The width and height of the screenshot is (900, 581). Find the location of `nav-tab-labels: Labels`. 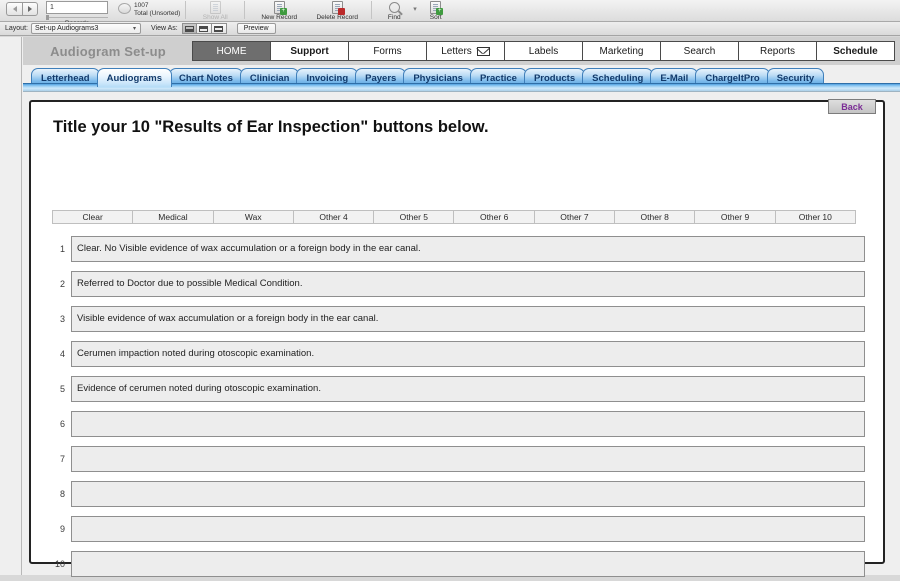

nav-tab-labels: Labels is located at coordinates (543, 51).